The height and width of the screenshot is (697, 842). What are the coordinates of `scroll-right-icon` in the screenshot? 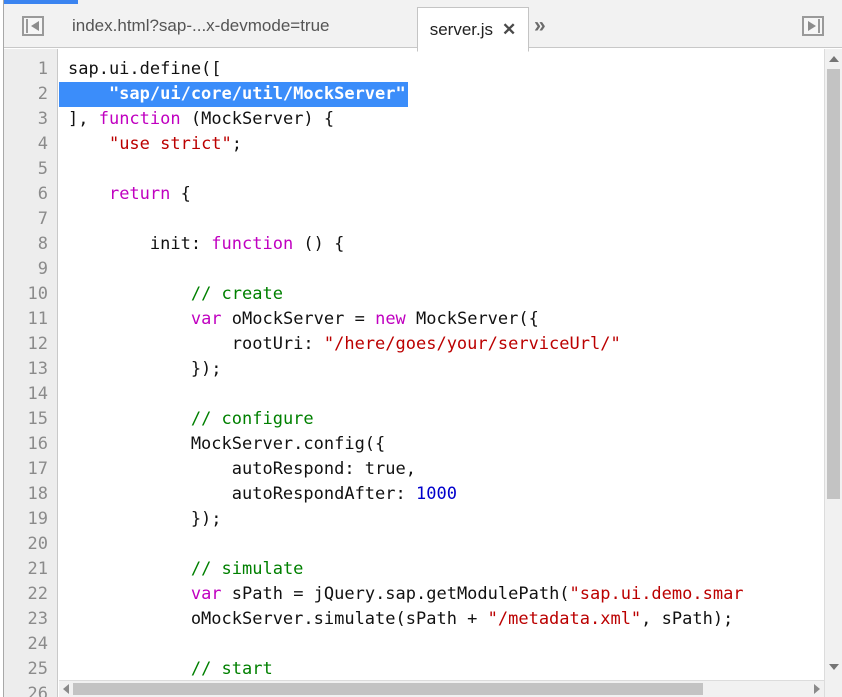 It's located at (813, 26).